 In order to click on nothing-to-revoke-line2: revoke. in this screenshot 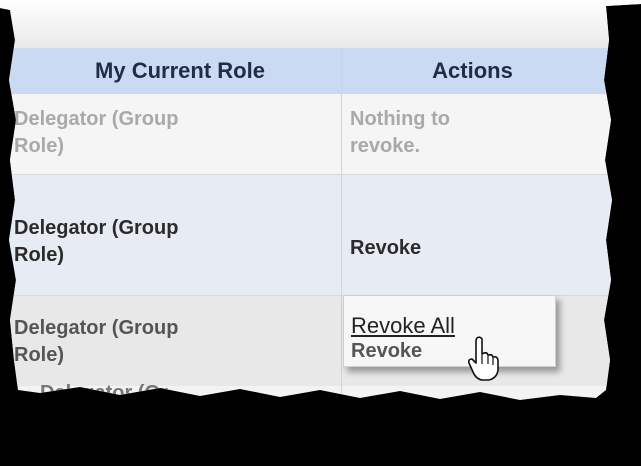, I will do `click(385, 146)`.